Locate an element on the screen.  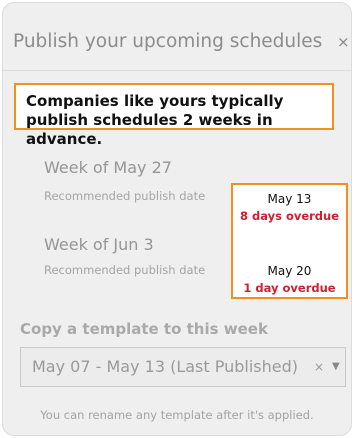
template-select: May 07 - May 13 (Last Published) × ▼ is located at coordinates (183, 367).